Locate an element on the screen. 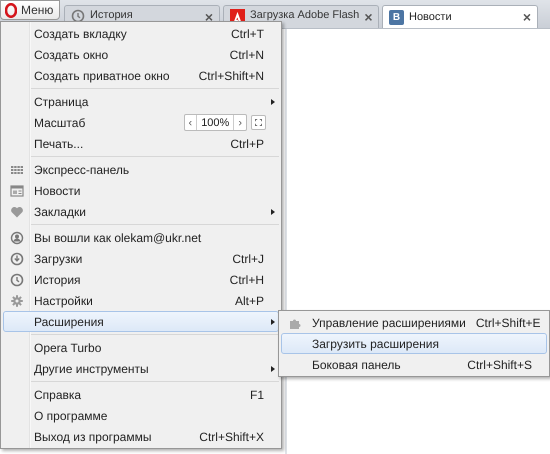 The image size is (550, 454). menu-item: Вы вошли как olekam@ukr.net is located at coordinates (141, 237).